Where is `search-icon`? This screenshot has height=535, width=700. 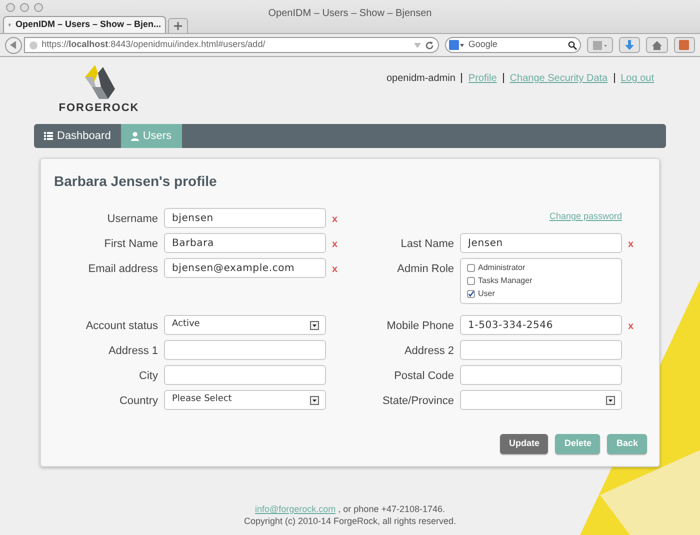
search-icon is located at coordinates (573, 45).